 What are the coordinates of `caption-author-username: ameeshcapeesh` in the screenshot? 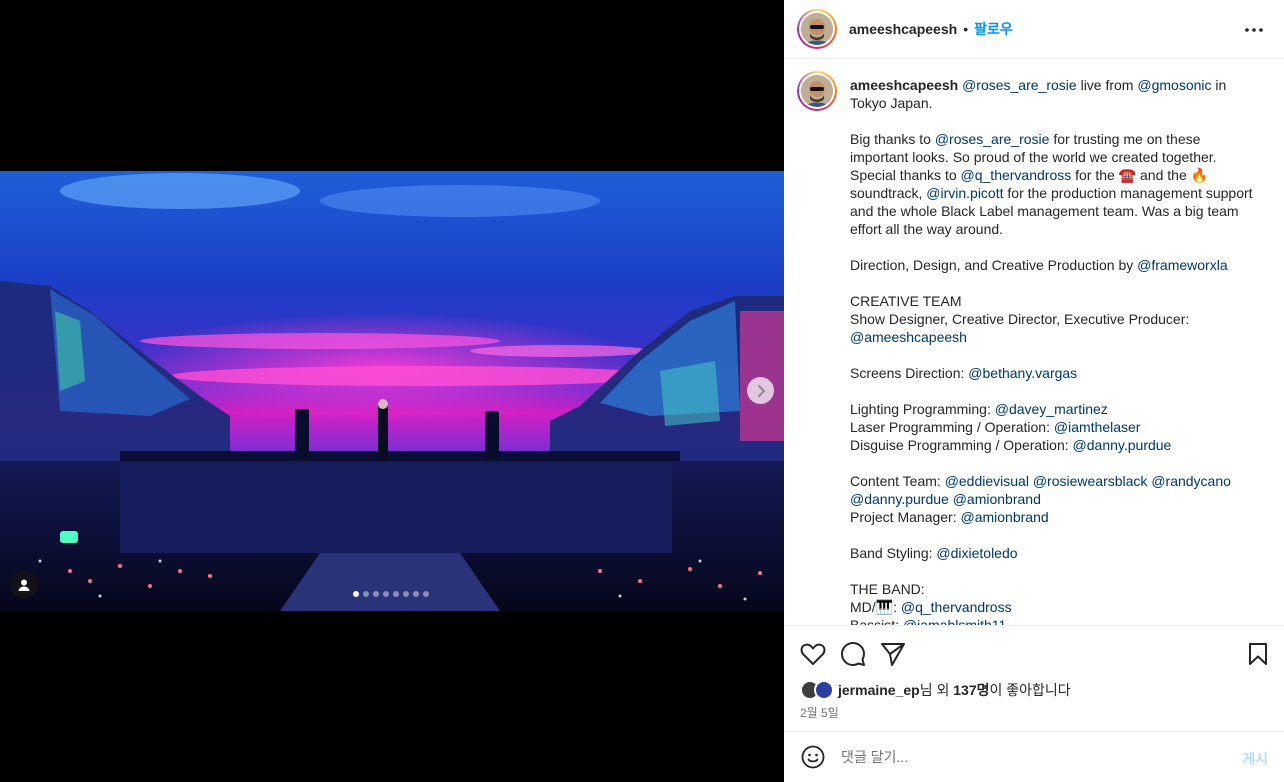 It's located at (904, 85).